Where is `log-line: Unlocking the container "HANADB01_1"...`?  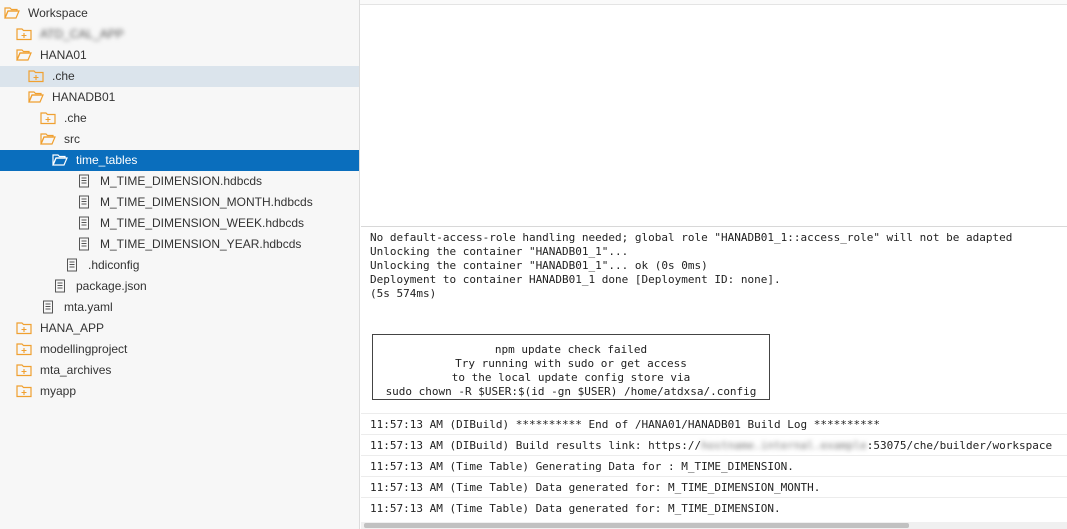
log-line: Unlocking the container "HANADB01_1"... is located at coordinates (499, 251).